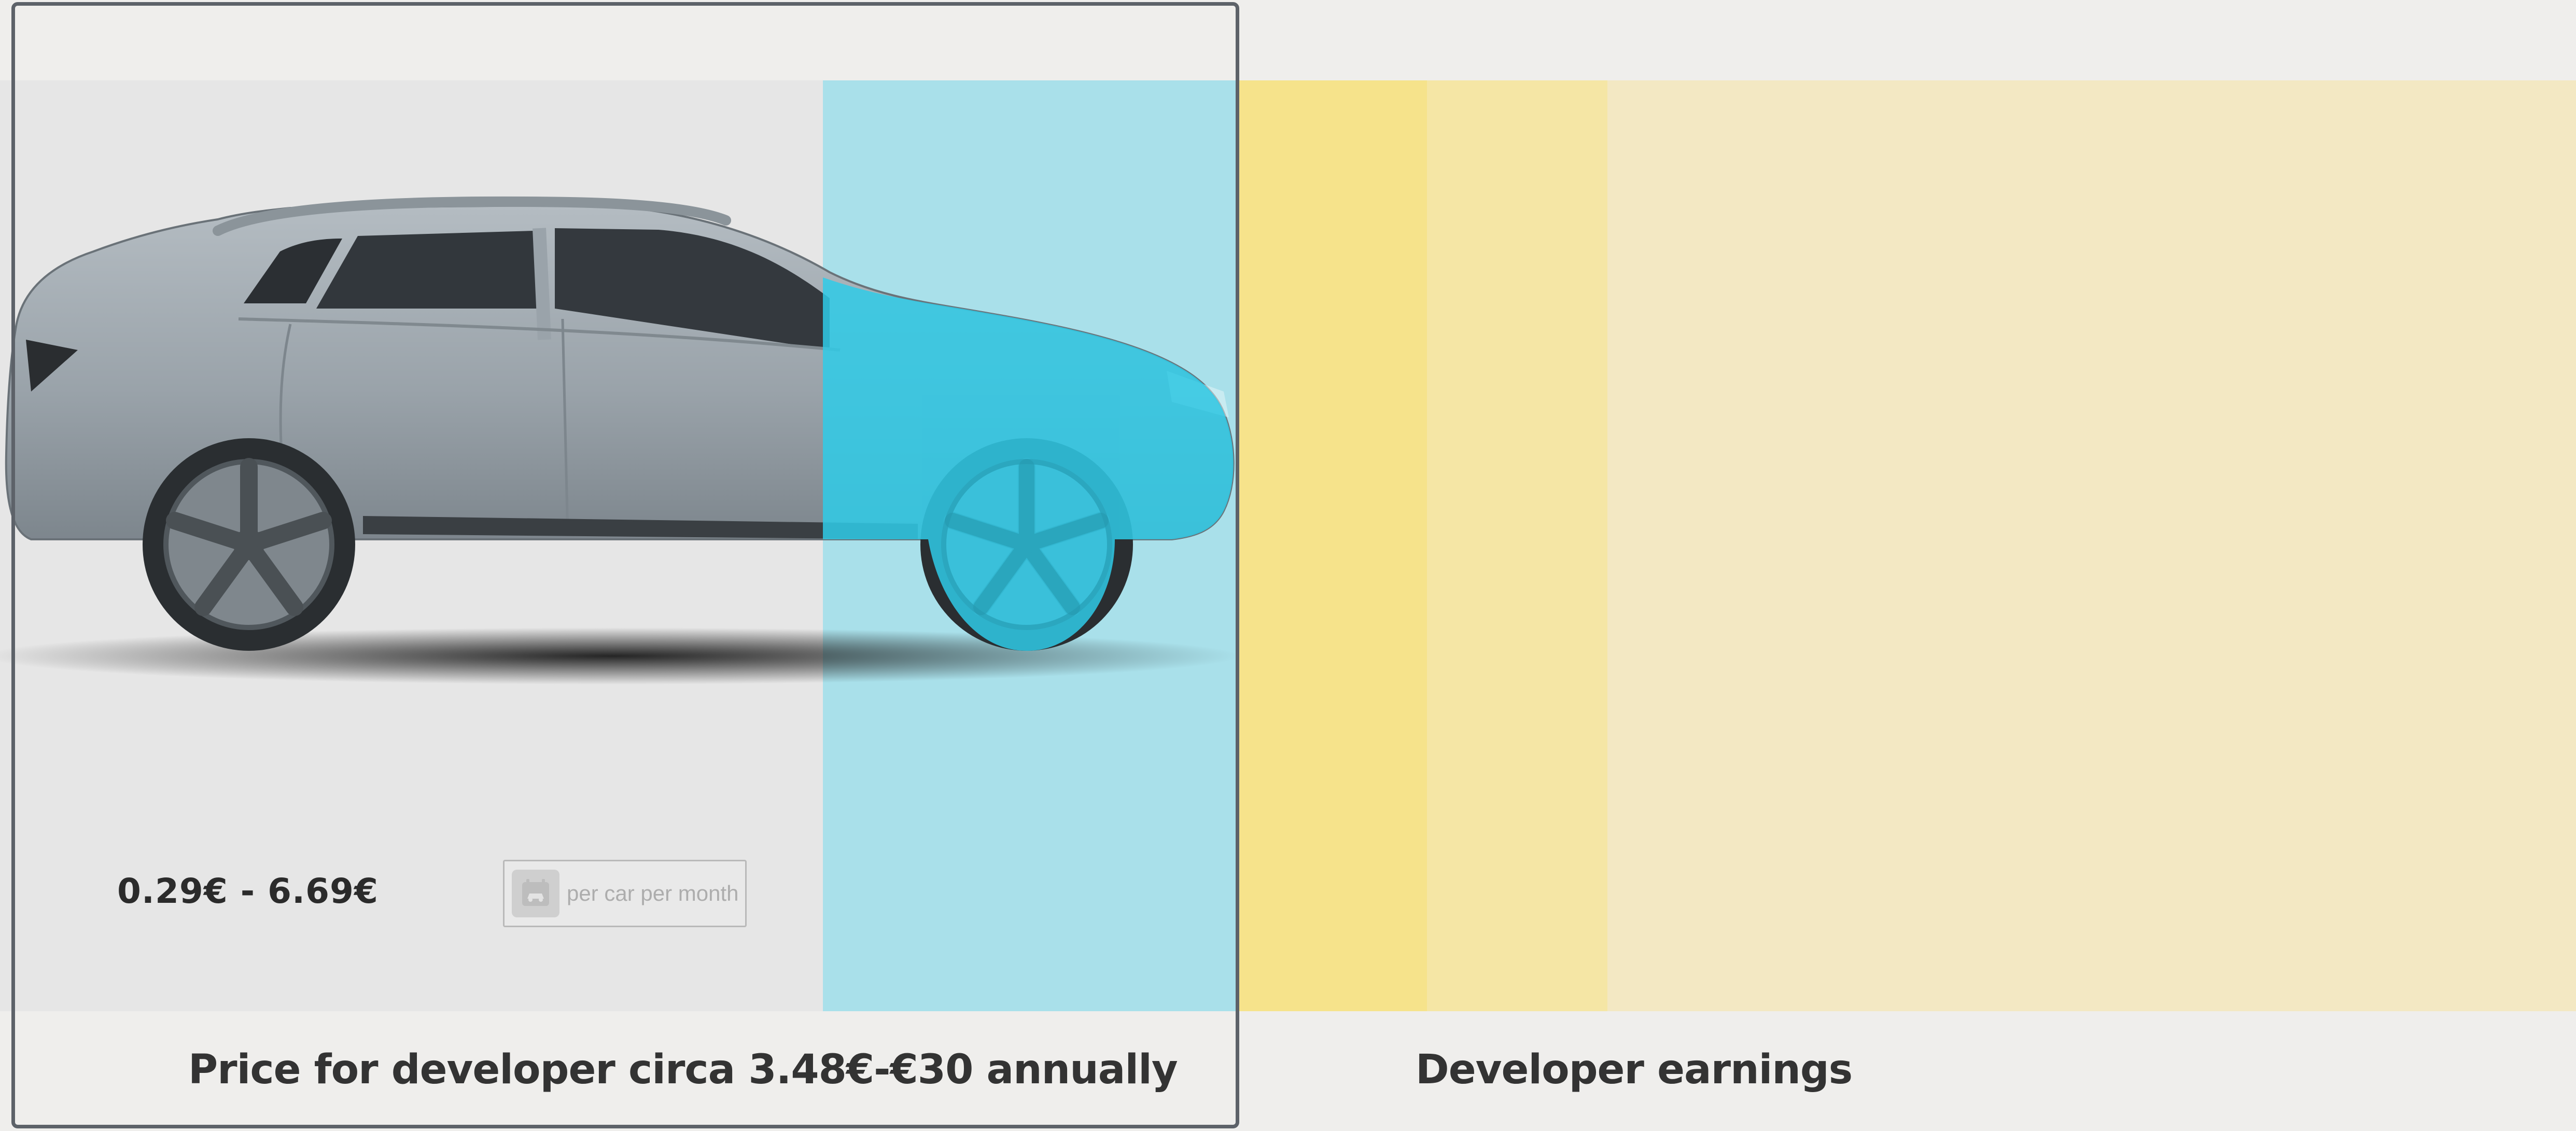 This screenshot has height=1131, width=2576. I want to click on price-range: 0.29€ - 6.69€, so click(248, 891).